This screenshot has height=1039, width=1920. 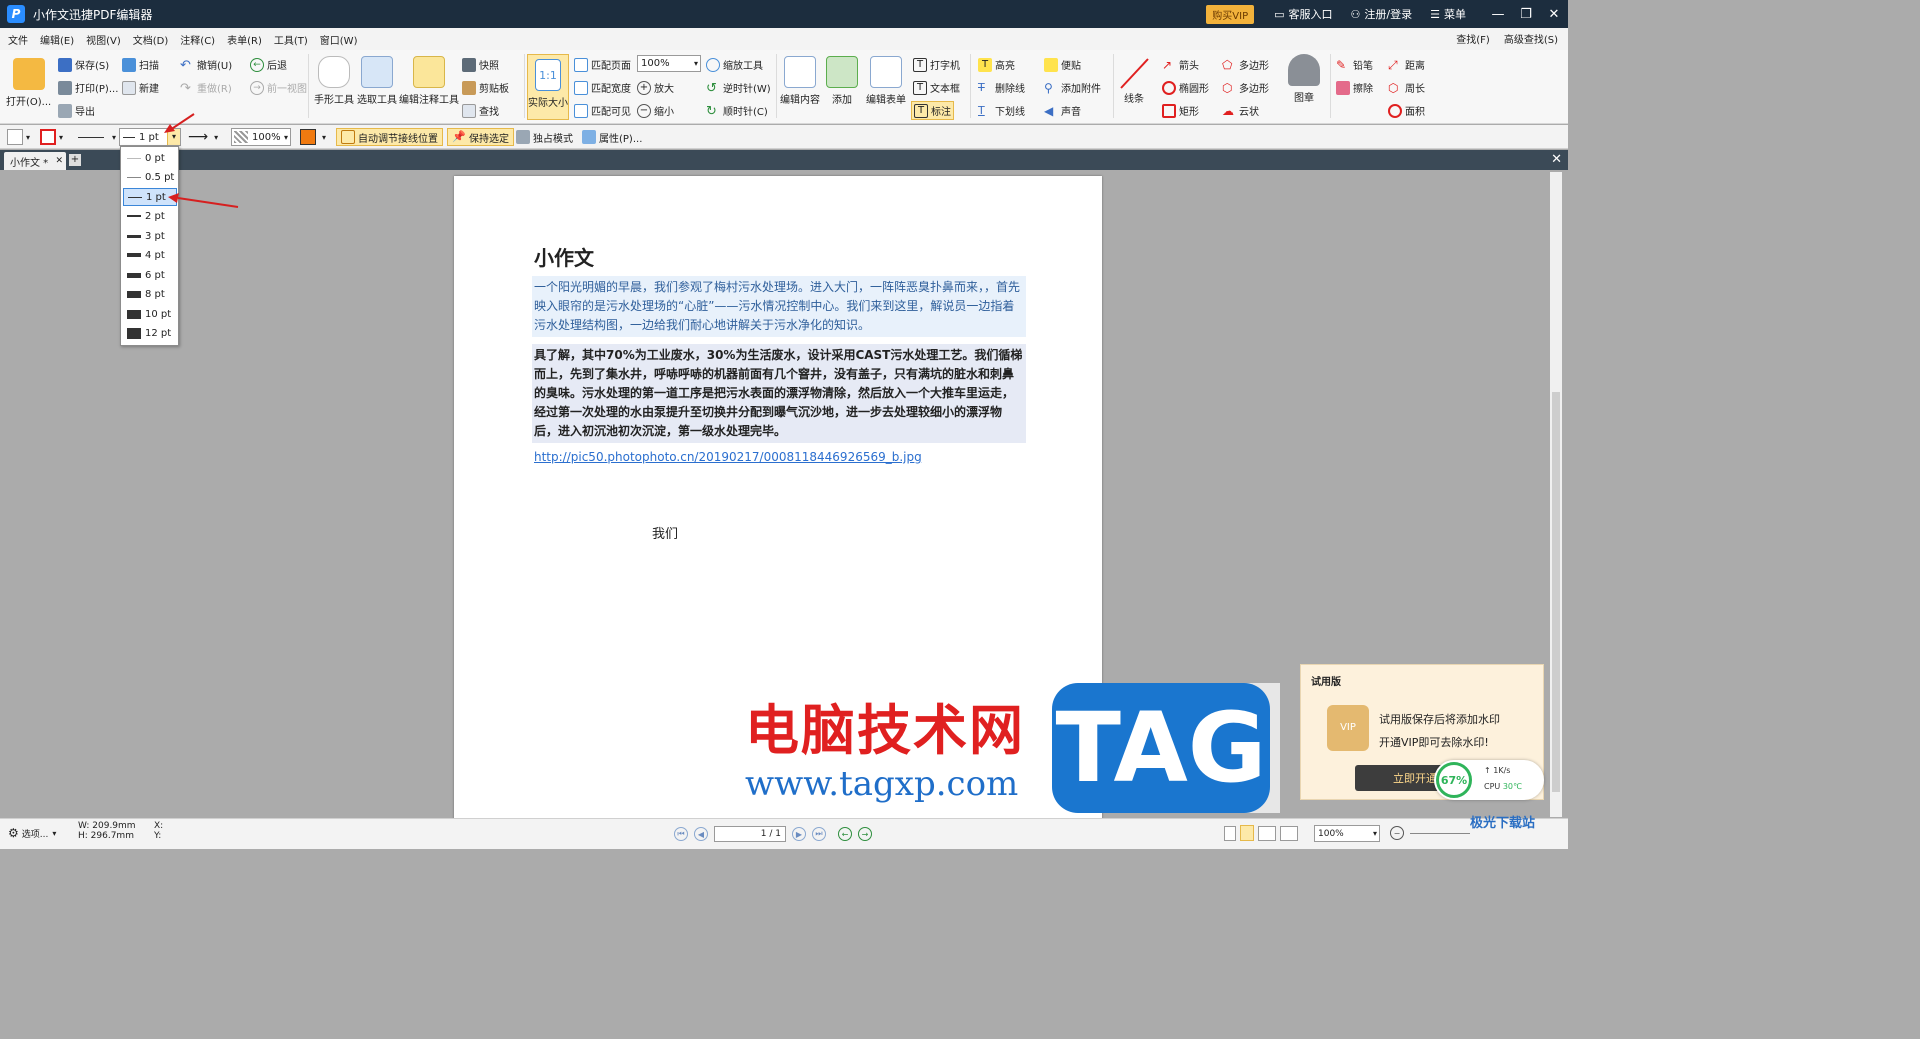 I want to click on exclusive-mode-toggle: 独占模式, so click(x=544, y=137).